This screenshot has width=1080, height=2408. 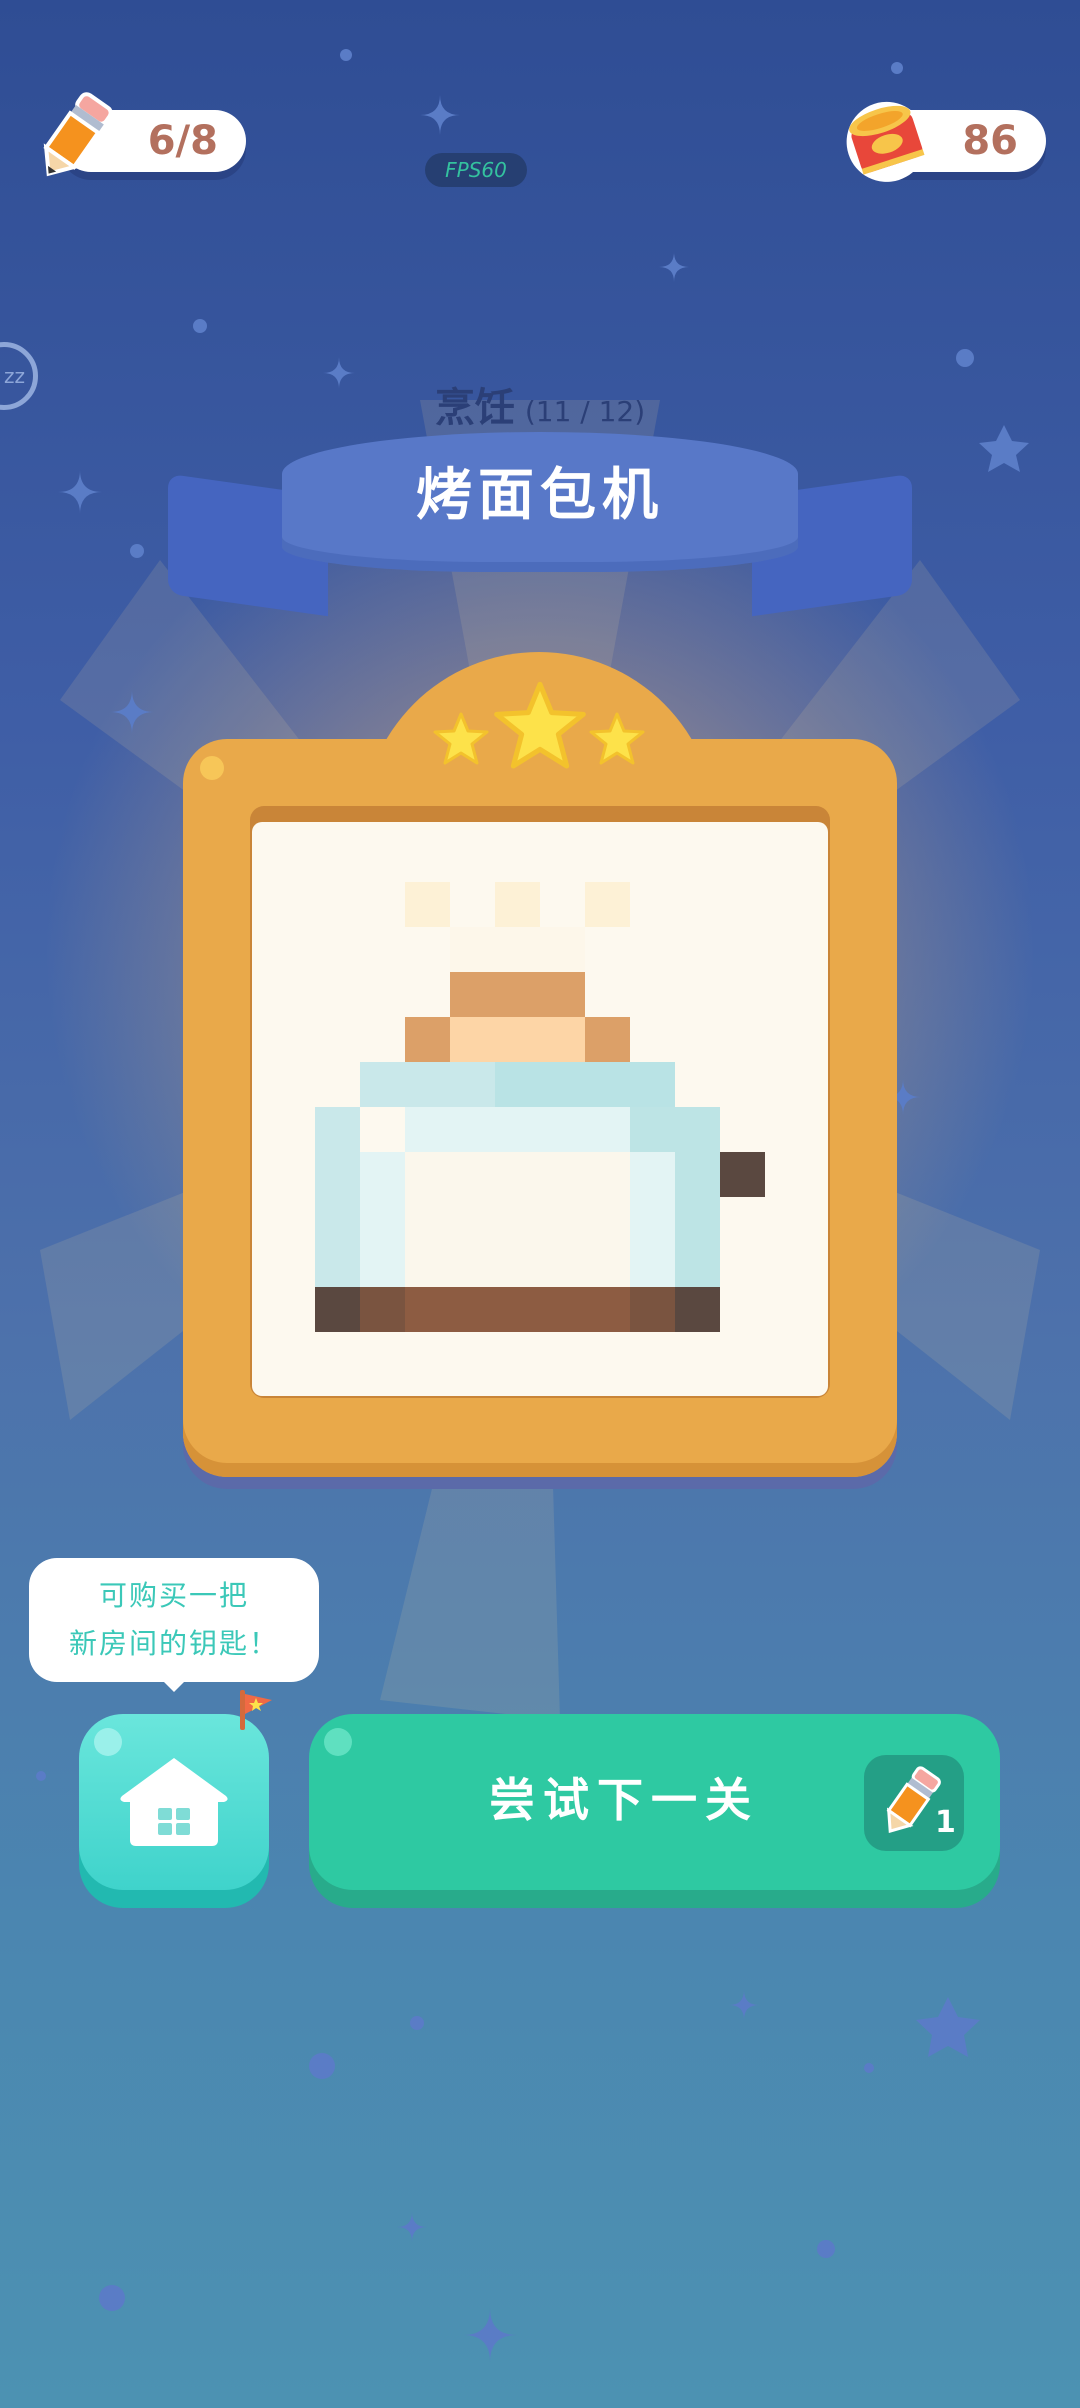 I want to click on category-progress: (11 / 12), so click(x=585, y=411).